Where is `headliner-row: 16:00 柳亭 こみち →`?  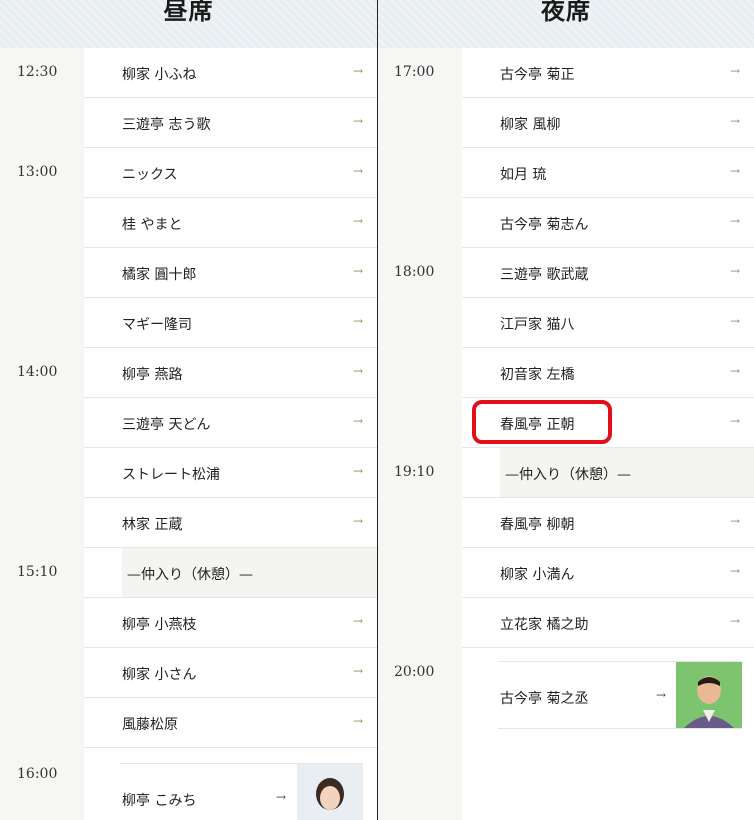
headliner-row: 16:00 柳亭 こみち → is located at coordinates (188, 784).